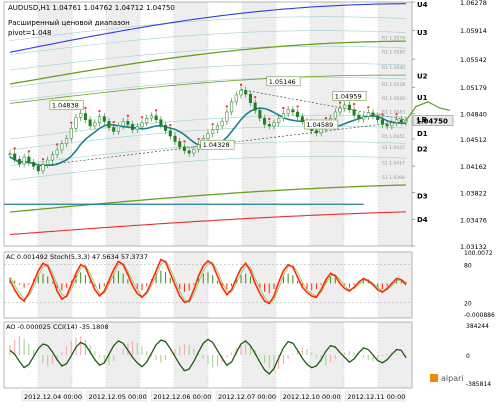 This screenshot has height=412, width=500. Describe the element at coordinates (422, 77) in the screenshot. I see `level-label-u2: U2` at that location.